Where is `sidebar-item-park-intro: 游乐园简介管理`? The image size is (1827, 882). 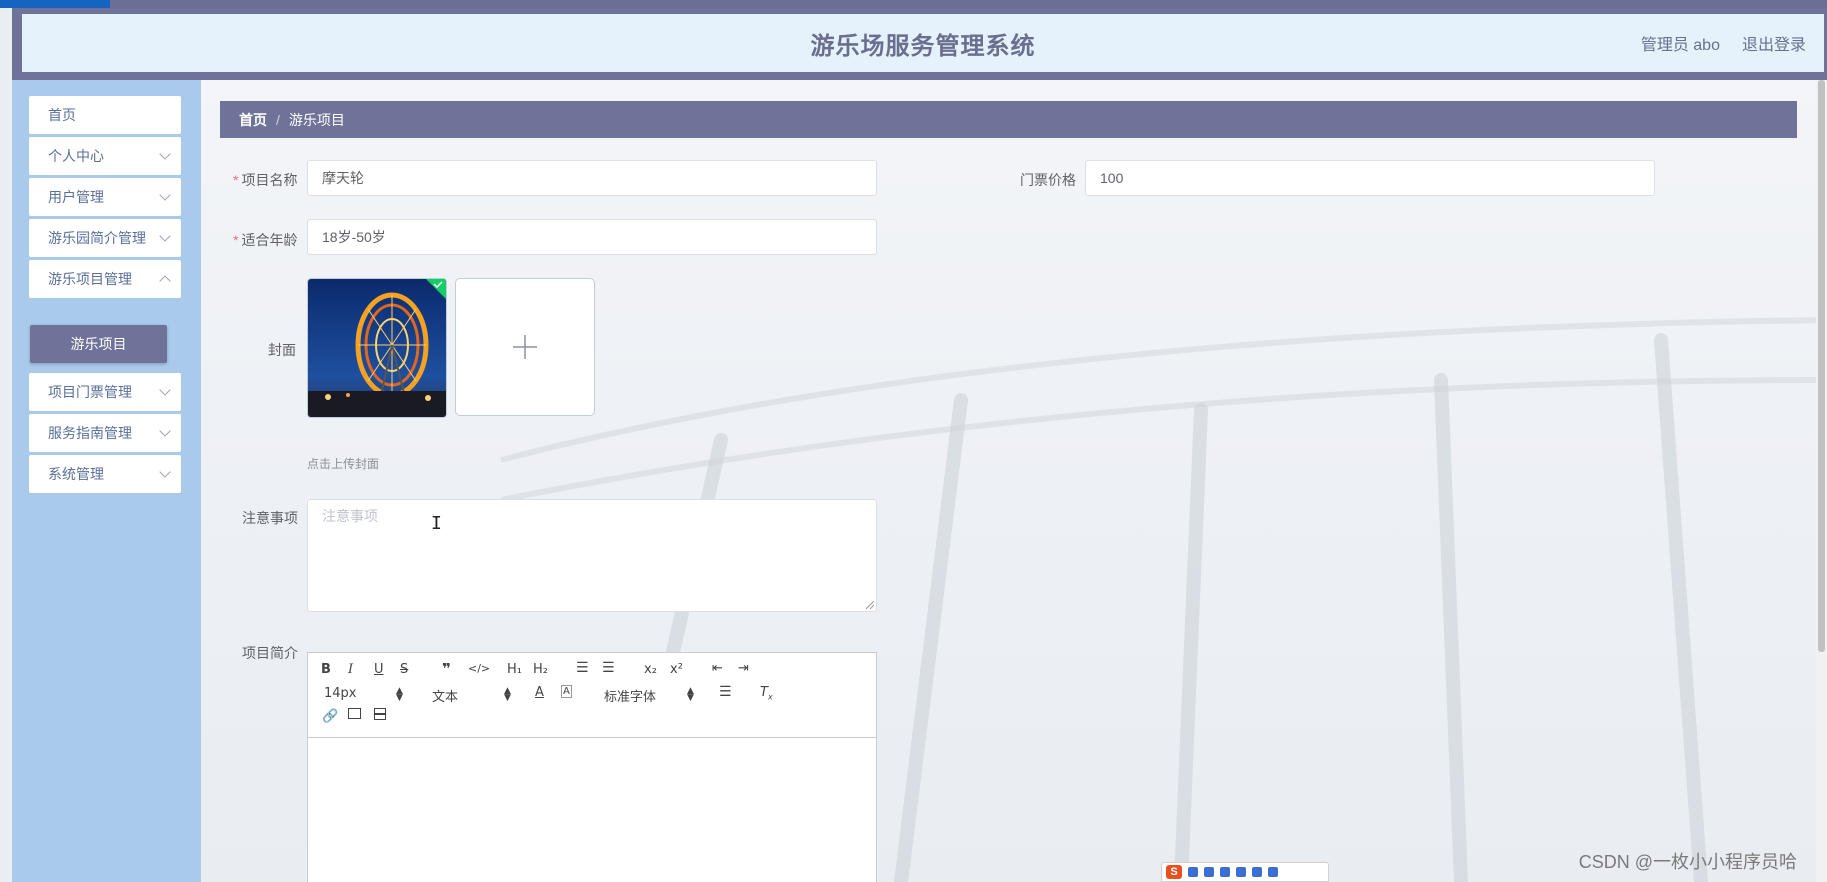 sidebar-item-park-intro: 游乐园简介管理 is located at coordinates (105, 238).